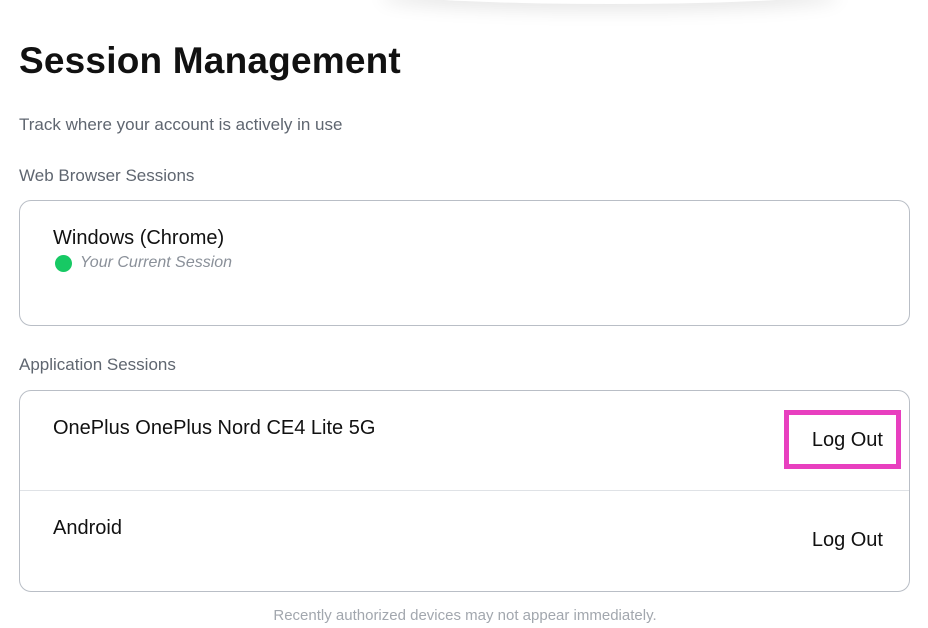 The image size is (928, 628). I want to click on current-session-text: Your Current Session, so click(156, 262).